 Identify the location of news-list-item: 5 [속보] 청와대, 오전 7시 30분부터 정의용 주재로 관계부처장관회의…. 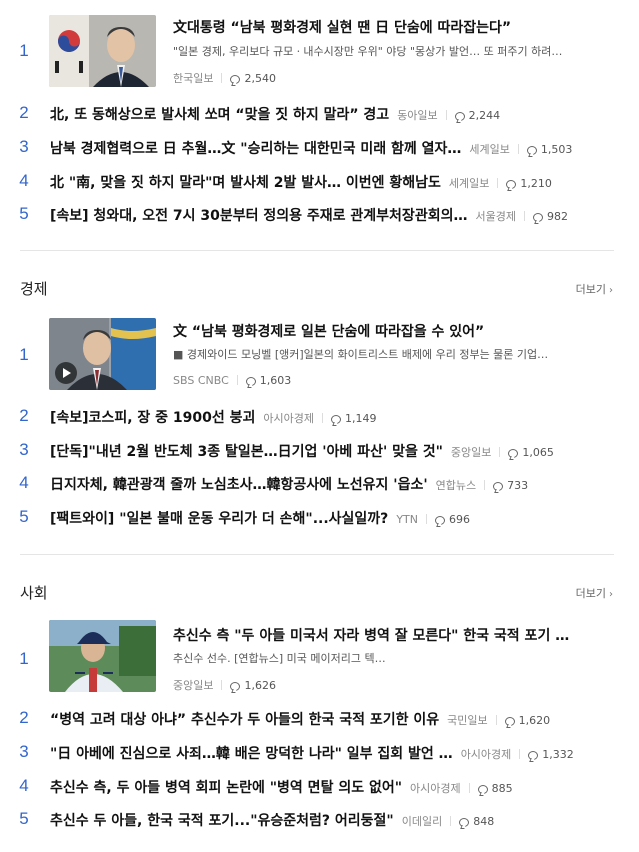
(319, 215).